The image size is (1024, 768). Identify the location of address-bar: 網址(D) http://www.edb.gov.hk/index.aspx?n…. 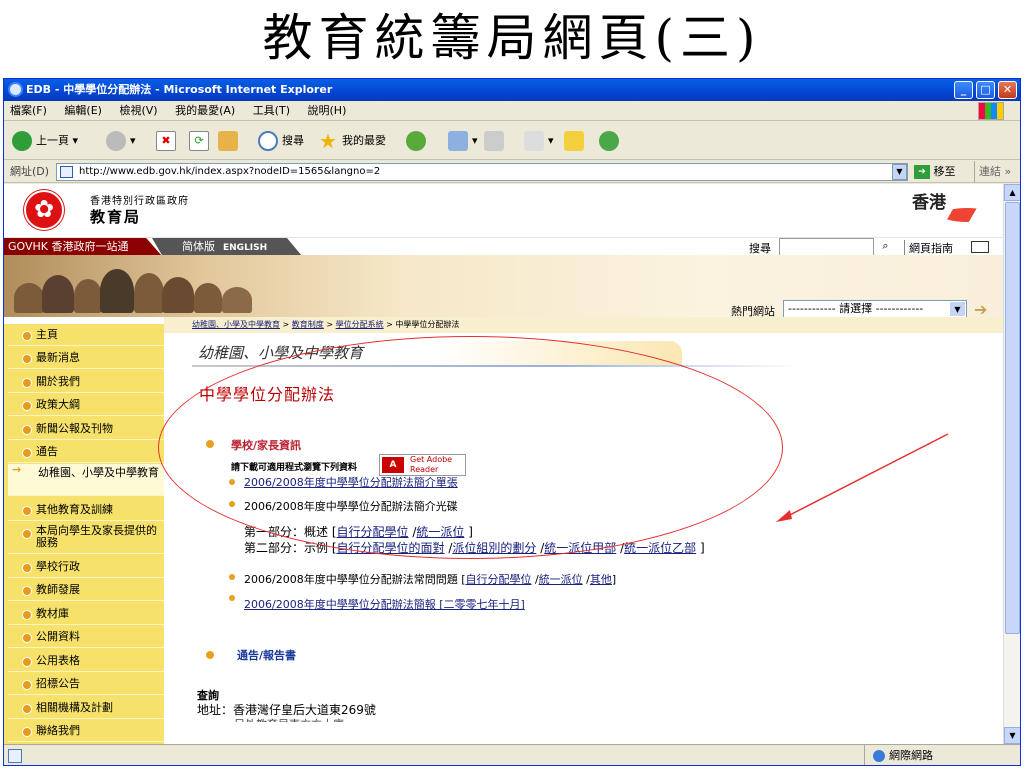
(512, 172).